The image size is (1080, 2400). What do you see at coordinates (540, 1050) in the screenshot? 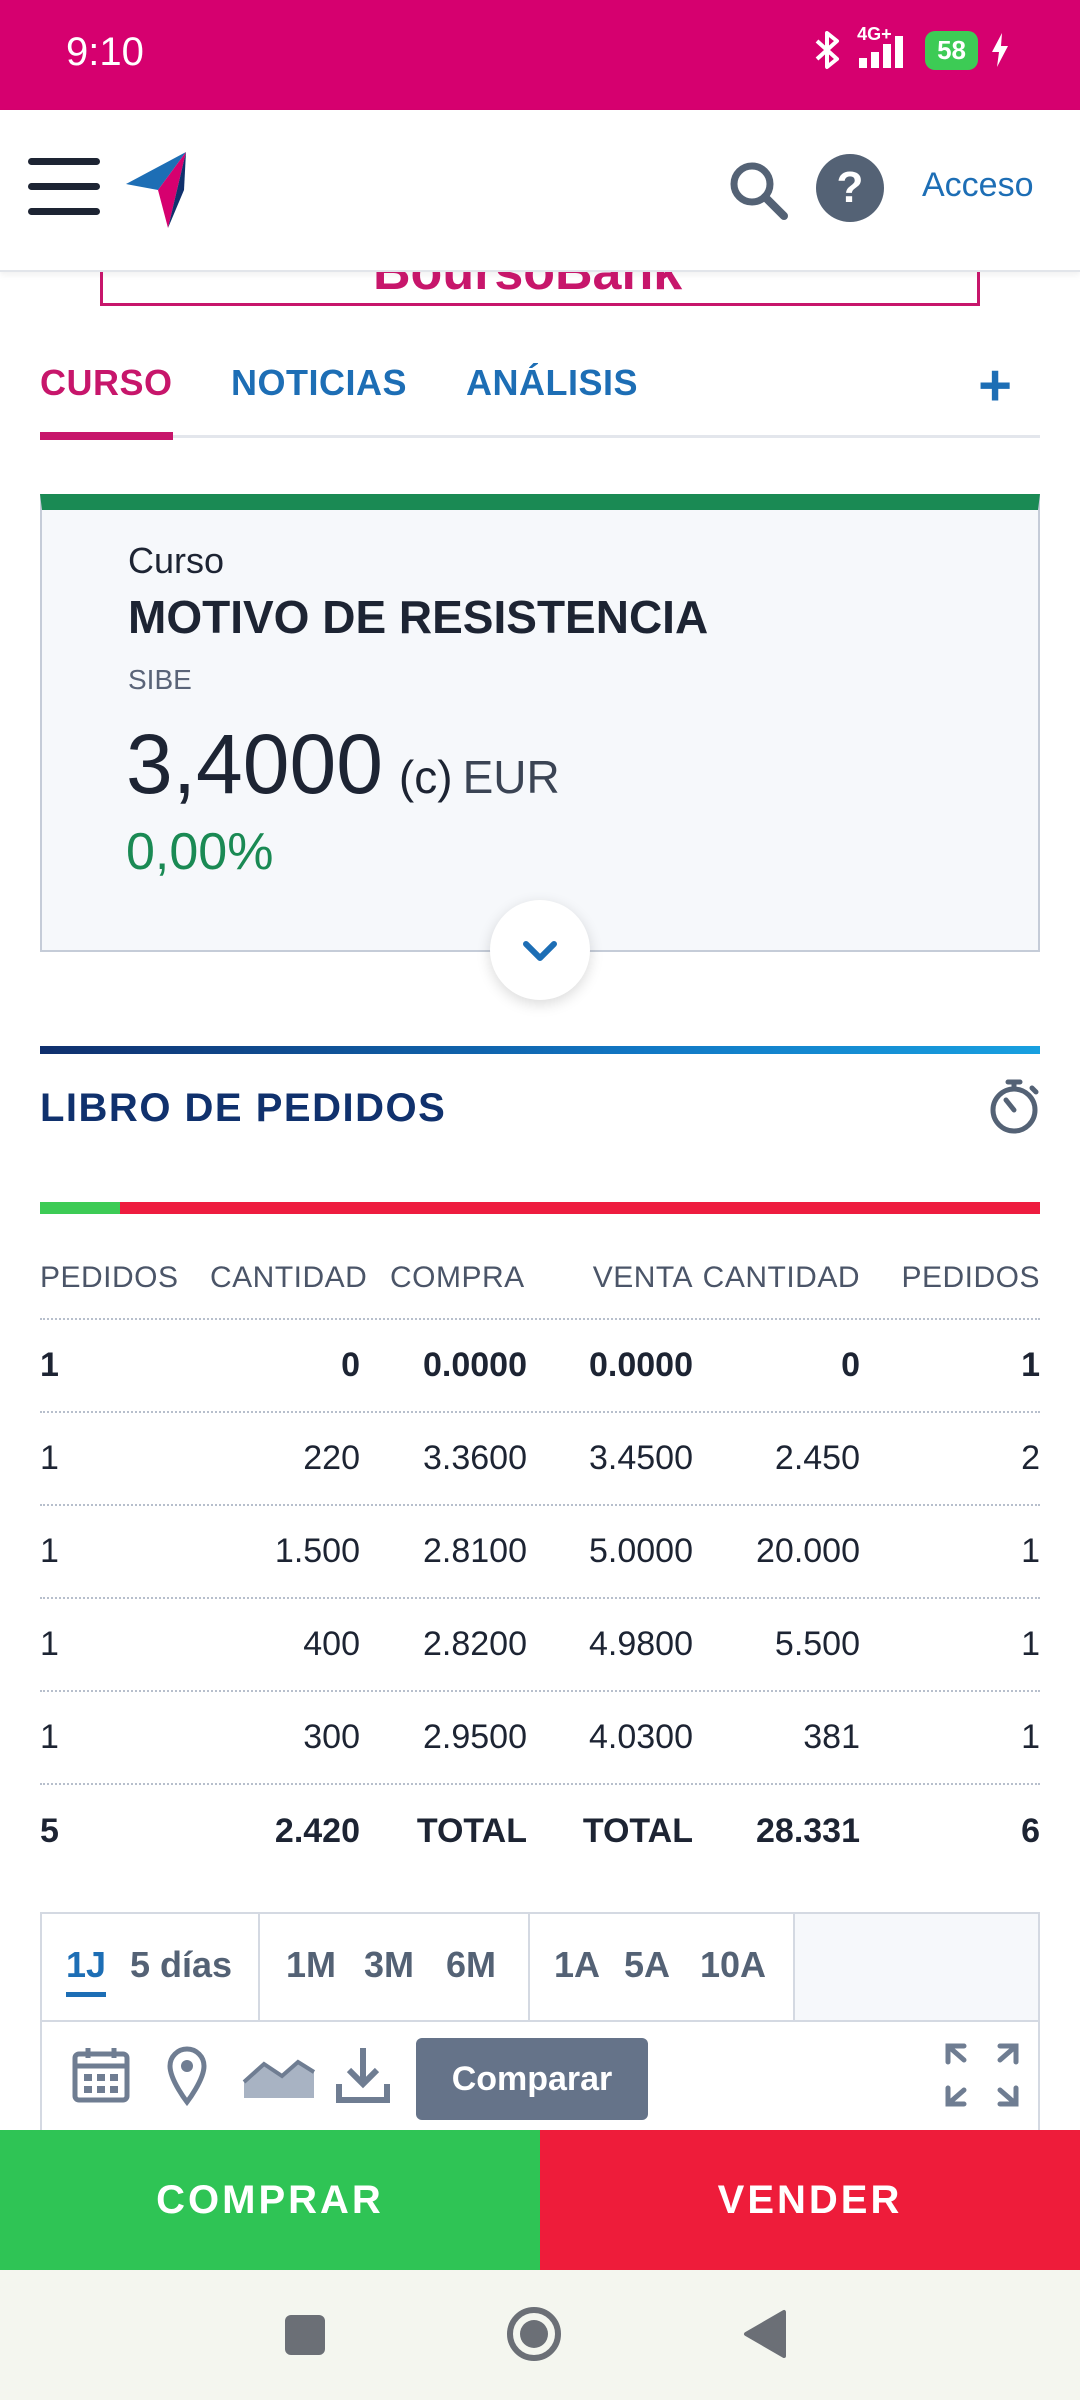
I see `order-book-accent-bar` at bounding box center [540, 1050].